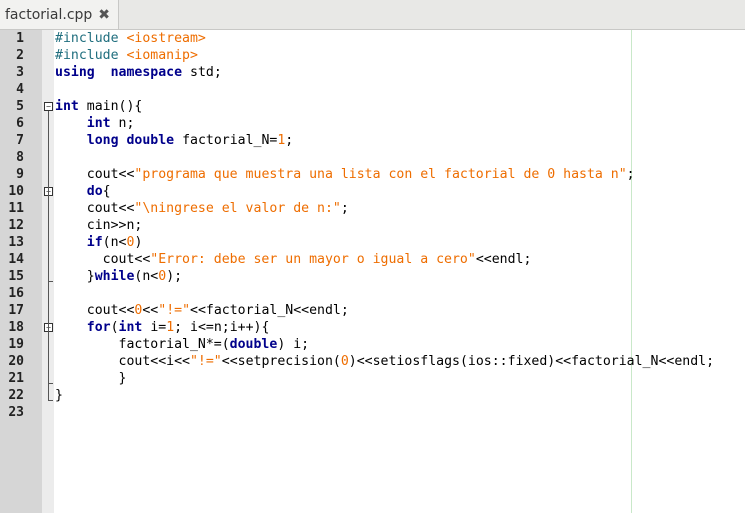 This screenshot has width=745, height=513. What do you see at coordinates (94, 242) in the screenshot?
I see `keyword-token: if` at bounding box center [94, 242].